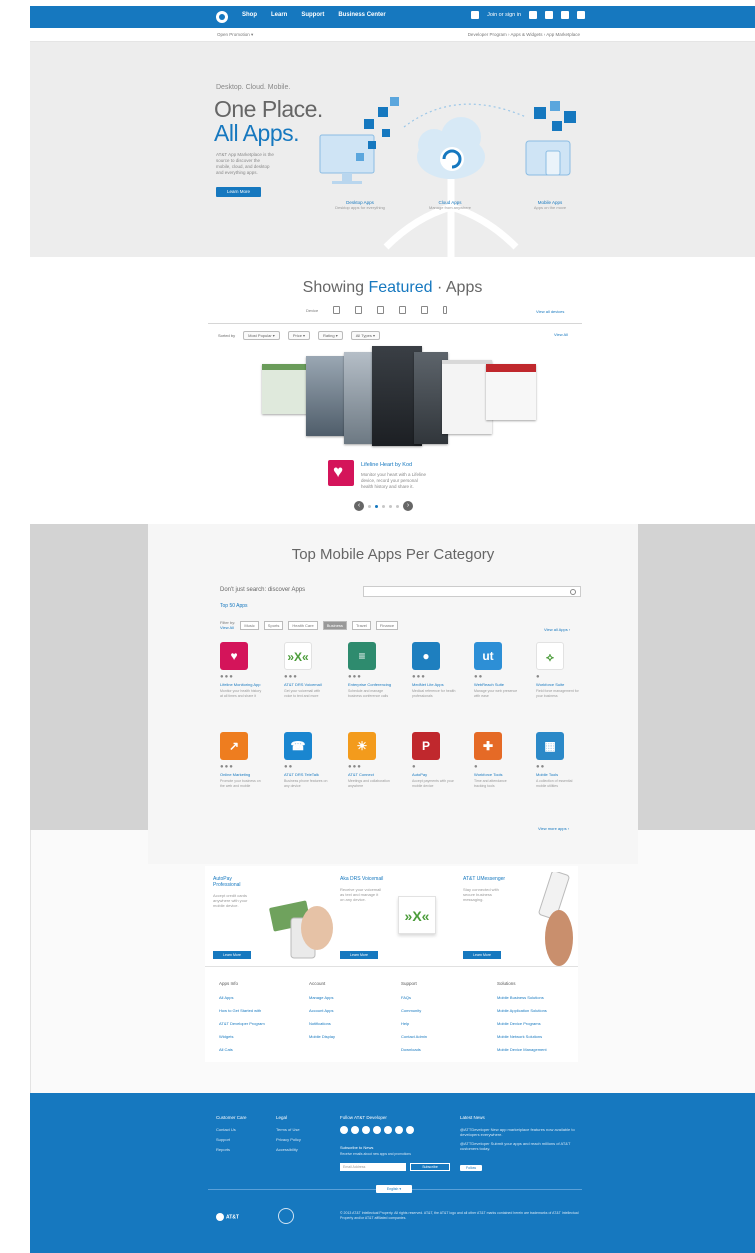 The image size is (755, 1253). I want to click on caption-desktop: Desktop Apps Desktop apps for everything, so click(360, 205).